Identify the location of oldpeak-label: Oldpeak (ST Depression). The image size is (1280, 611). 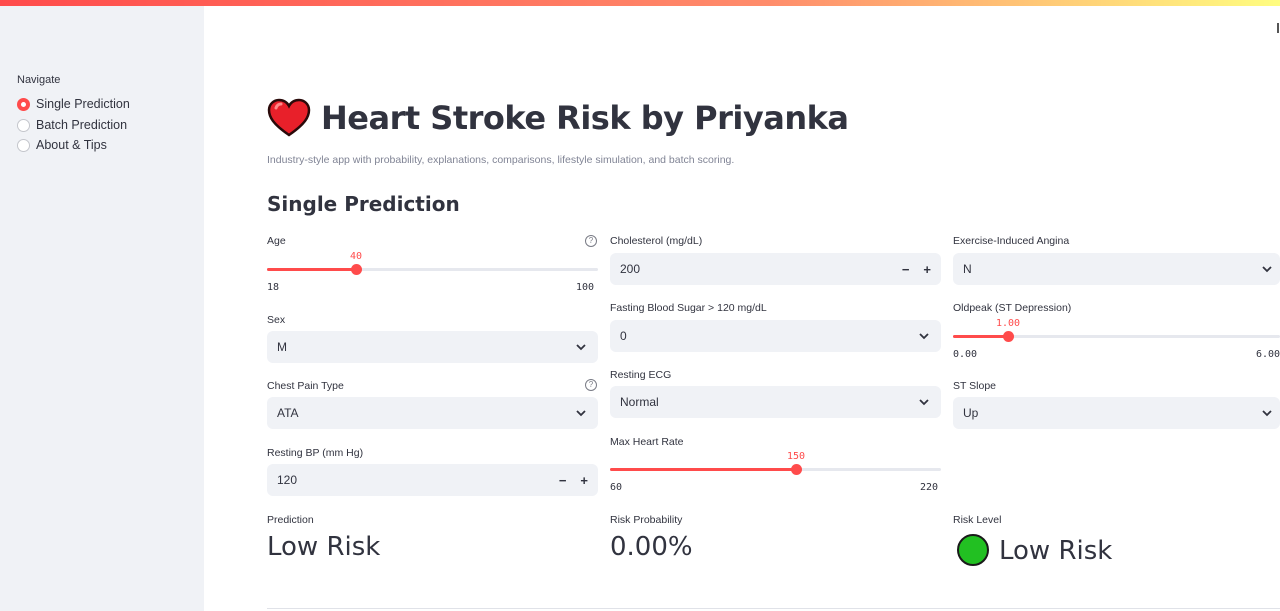
(1012, 308).